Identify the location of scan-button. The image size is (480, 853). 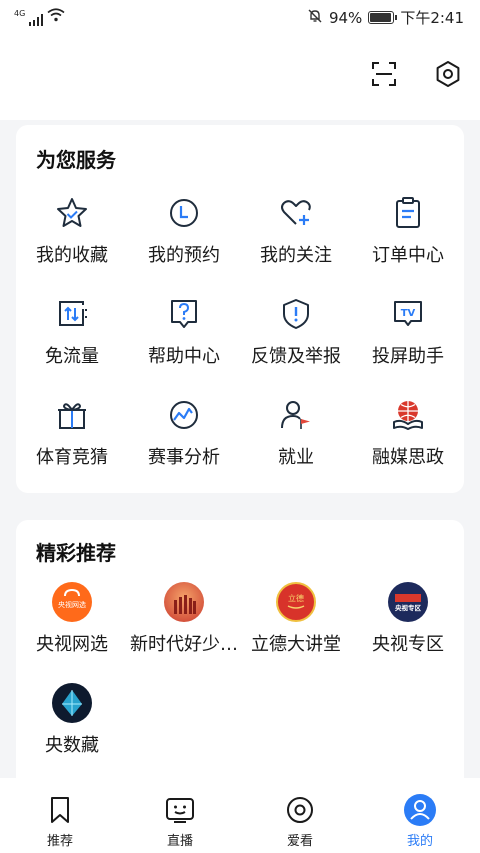
(384, 74).